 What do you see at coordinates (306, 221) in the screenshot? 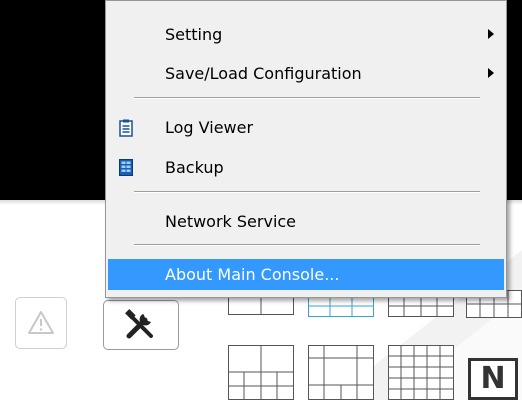
I see `menu-item-network-service: Network Service` at bounding box center [306, 221].